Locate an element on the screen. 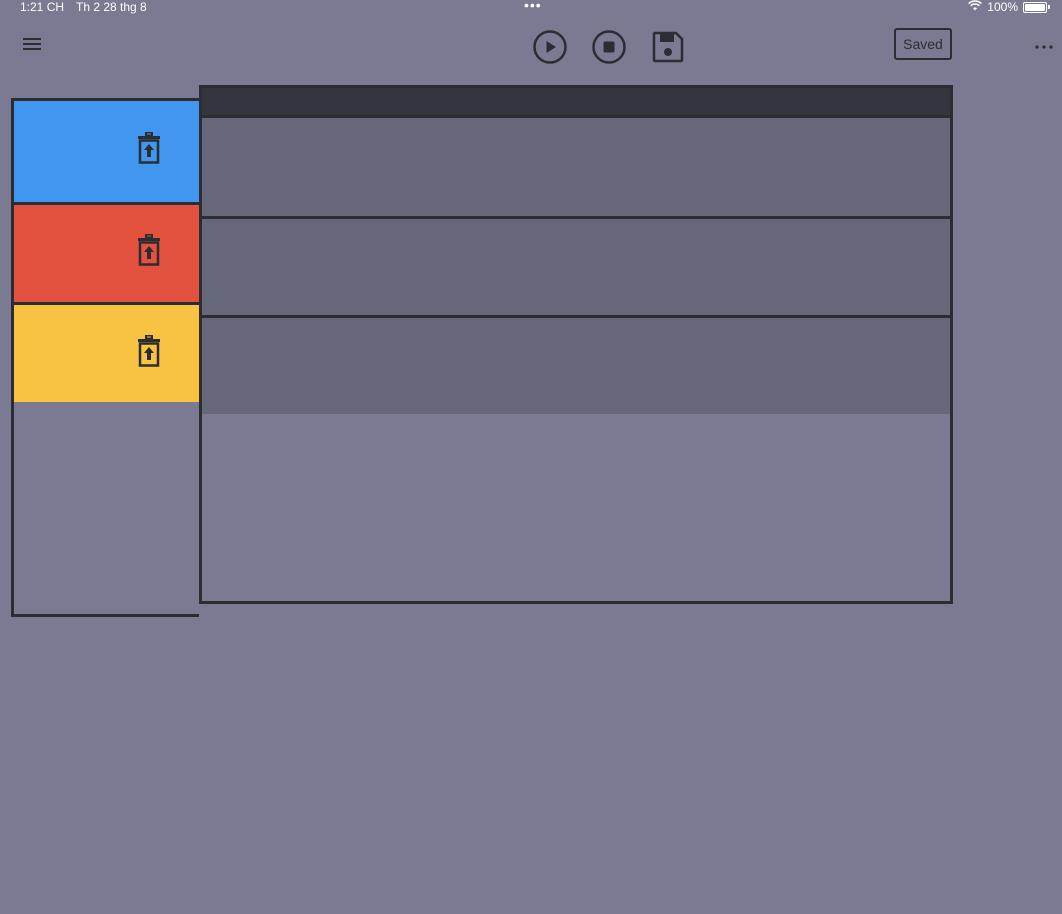 This screenshot has height=914, width=1062. play-button is located at coordinates (550, 49).